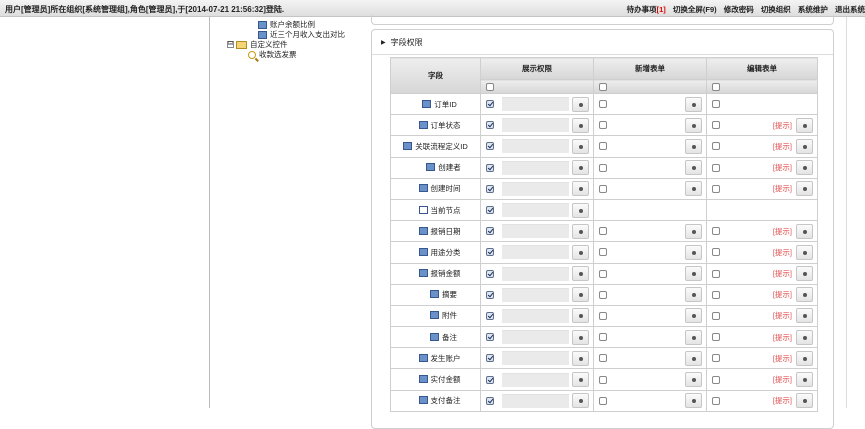  I want to click on switch-org-link: 切换组织, so click(776, 9).